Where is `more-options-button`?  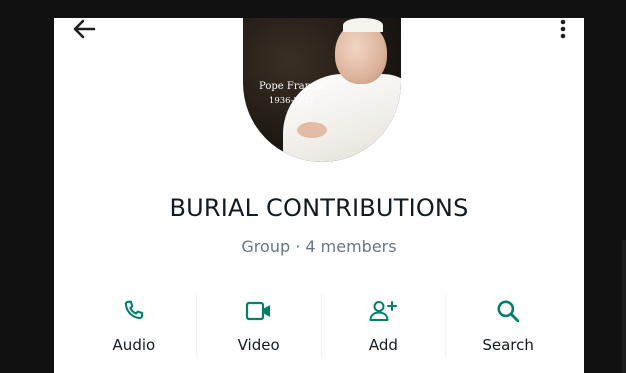
more-options-button is located at coordinates (563, 29).